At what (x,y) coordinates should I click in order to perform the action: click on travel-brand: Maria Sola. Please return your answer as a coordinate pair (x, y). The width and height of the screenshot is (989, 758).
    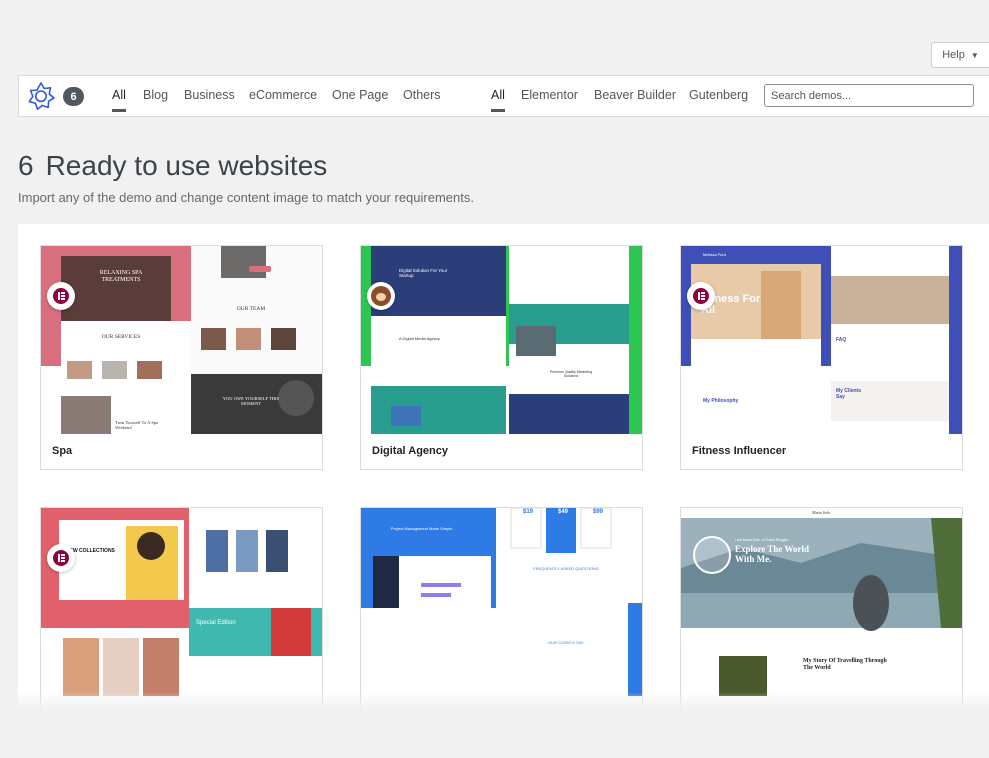
    Looking at the image, I should click on (821, 512).